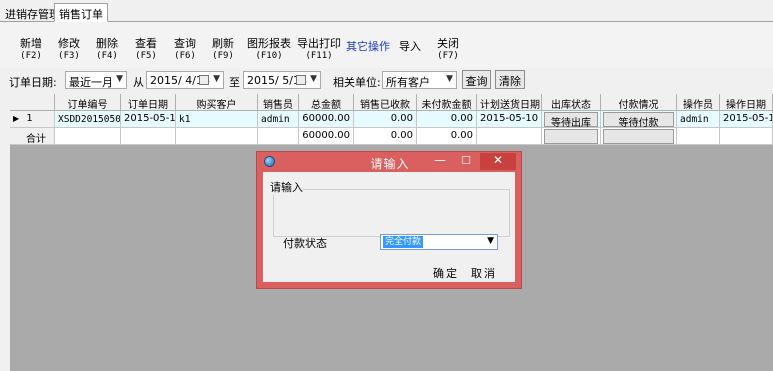  I want to click on related-unit-label: 相关单位:, so click(357, 82).